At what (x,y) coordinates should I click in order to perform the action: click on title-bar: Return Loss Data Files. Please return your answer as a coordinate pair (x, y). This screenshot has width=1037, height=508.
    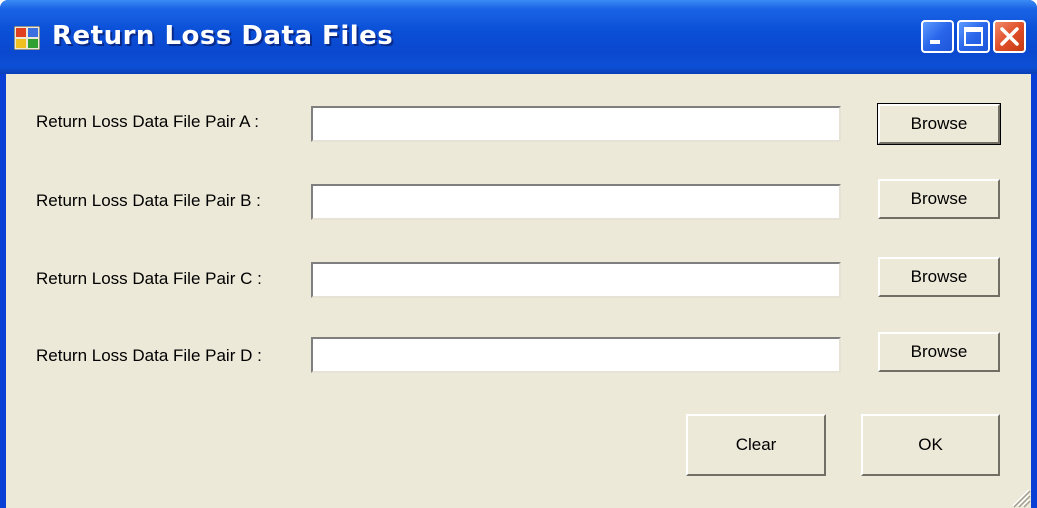
    Looking at the image, I should click on (518, 37).